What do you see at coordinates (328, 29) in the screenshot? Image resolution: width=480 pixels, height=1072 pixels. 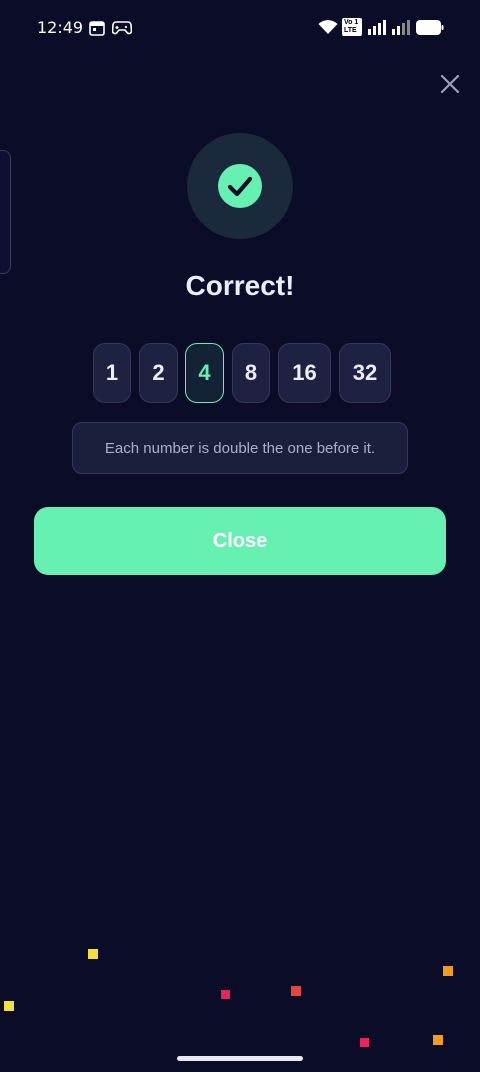 I see `wifi-icon` at bounding box center [328, 29].